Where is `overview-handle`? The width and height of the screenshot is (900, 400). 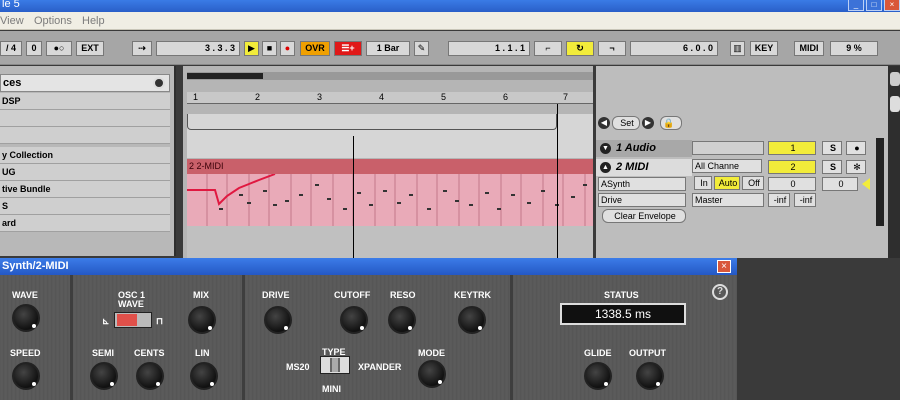
overview-handle is located at coordinates (225, 76).